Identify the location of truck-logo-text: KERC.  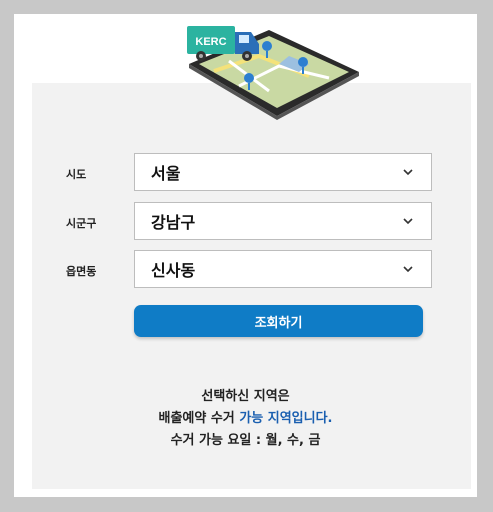
(210, 42).